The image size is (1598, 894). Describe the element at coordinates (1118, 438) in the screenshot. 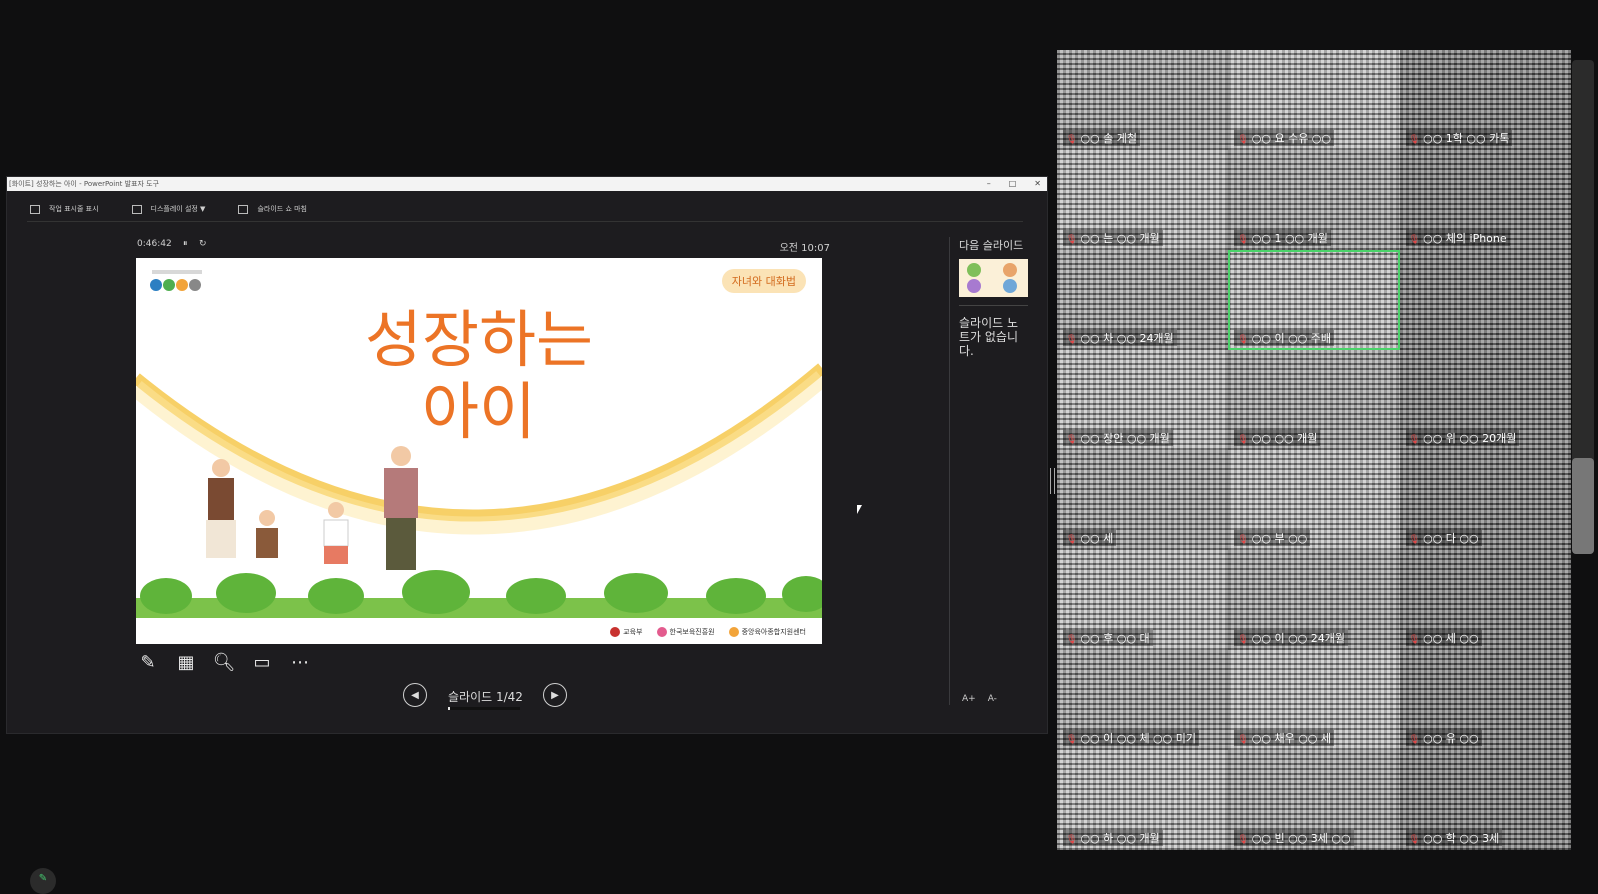

I see `participant-name: 🎙︎ ○○ 장안 ○○ 개월` at that location.